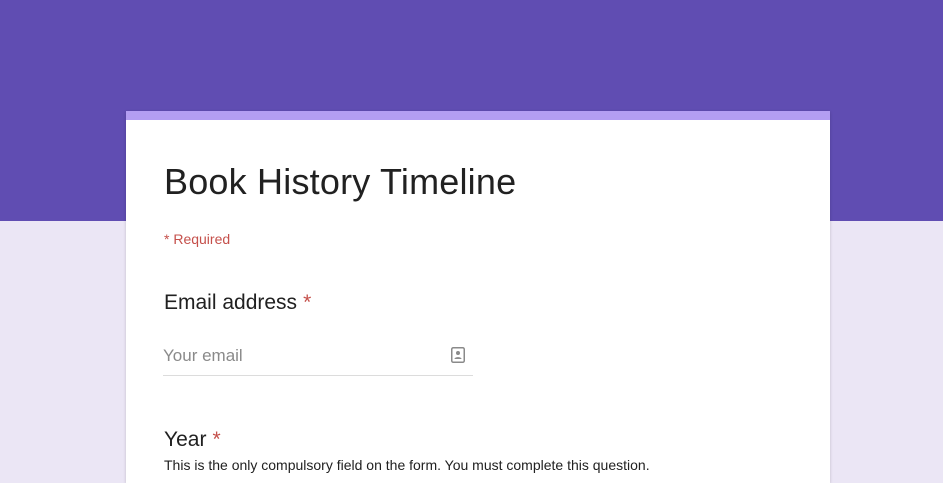 The image size is (943, 483). I want to click on contact-card-icon, so click(458, 355).